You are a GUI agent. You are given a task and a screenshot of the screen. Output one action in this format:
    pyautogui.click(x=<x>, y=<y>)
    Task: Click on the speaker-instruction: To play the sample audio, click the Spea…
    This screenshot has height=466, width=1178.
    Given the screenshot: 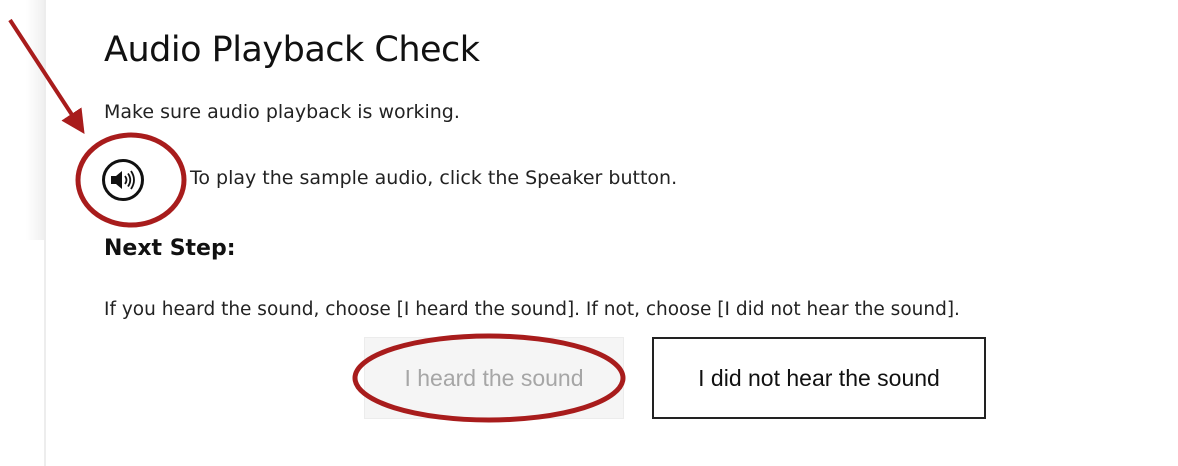 What is the action you would take?
    pyautogui.click(x=434, y=178)
    